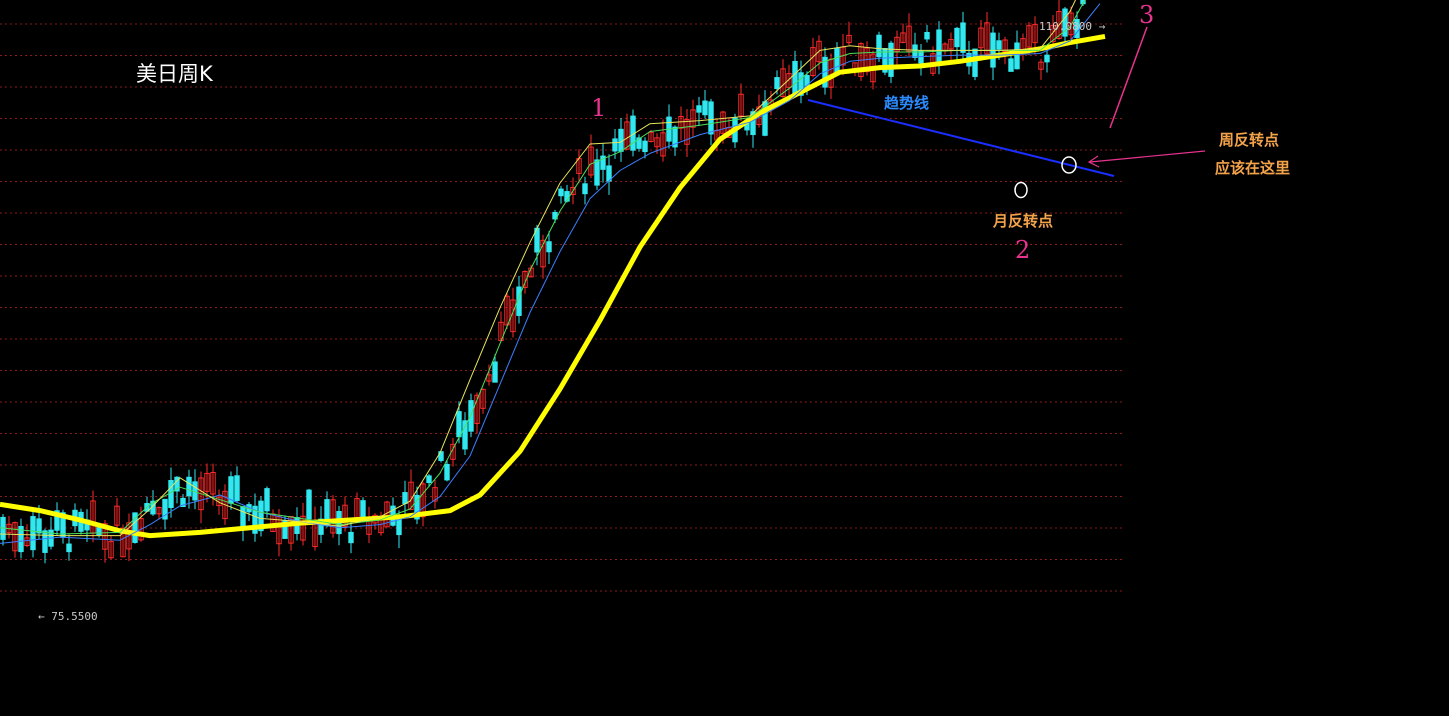 The height and width of the screenshot is (716, 1449). I want to click on weekly-reversal-label: 周反转点, so click(1249, 140).